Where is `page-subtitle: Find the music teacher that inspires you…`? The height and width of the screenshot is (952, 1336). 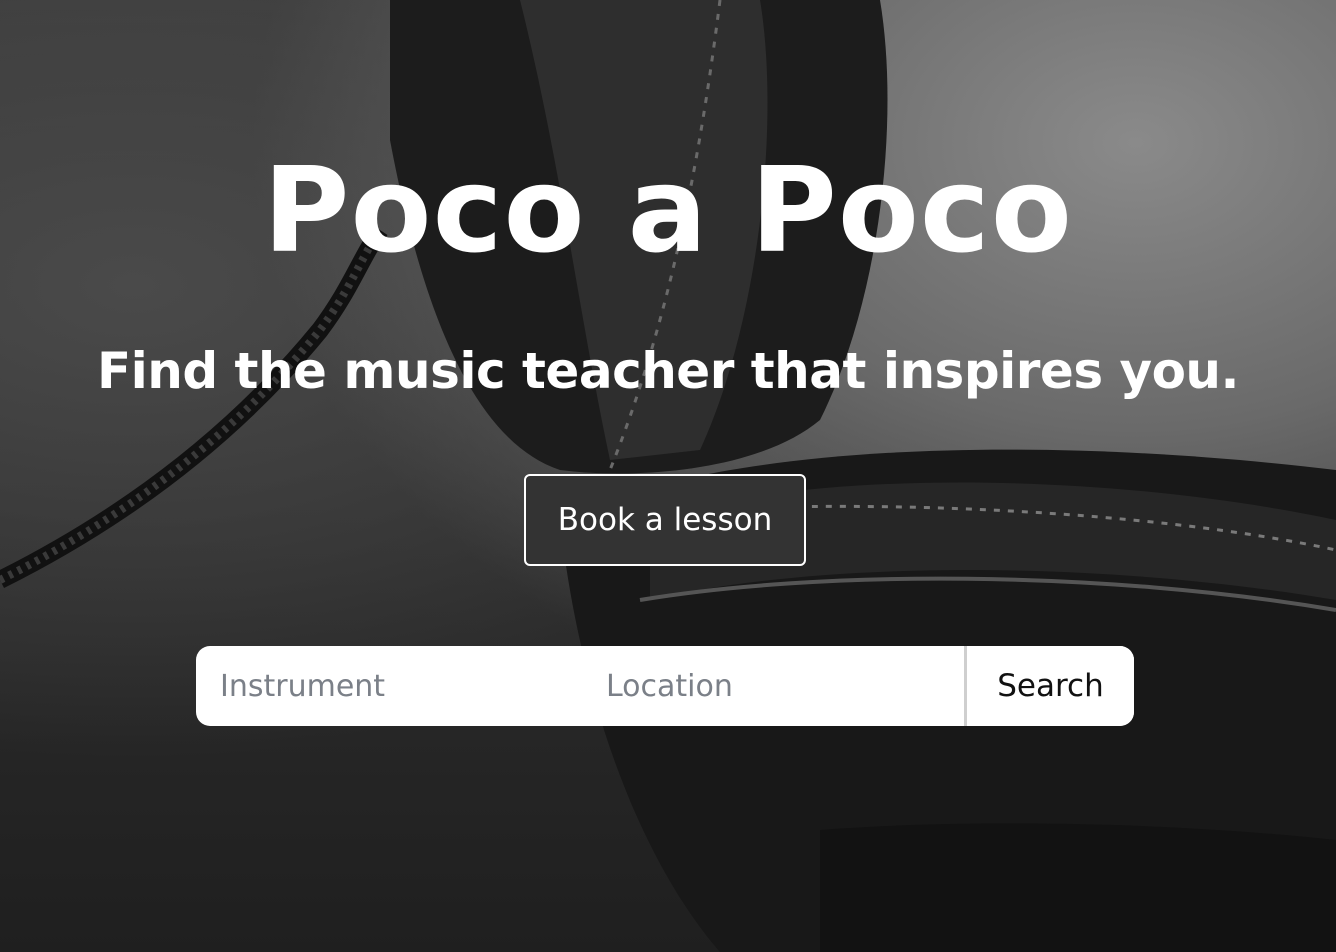
page-subtitle: Find the music teacher that inspires you… is located at coordinates (668, 371).